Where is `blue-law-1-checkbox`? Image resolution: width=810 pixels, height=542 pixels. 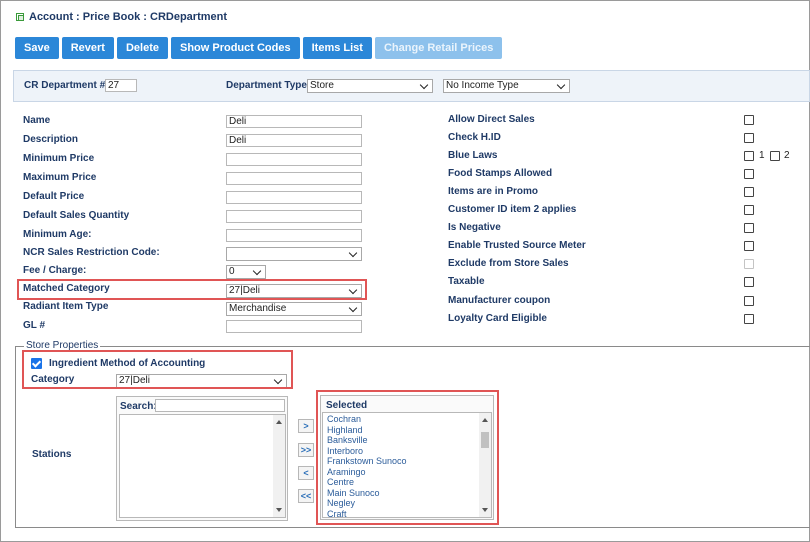
blue-law-1-checkbox is located at coordinates (749, 156).